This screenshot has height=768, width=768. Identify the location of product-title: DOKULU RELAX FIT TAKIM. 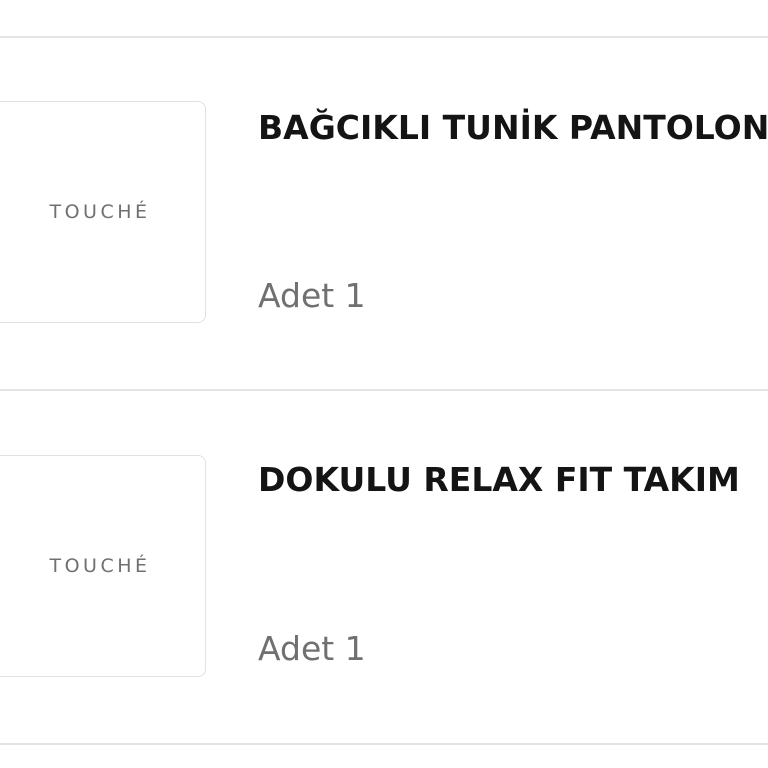
(499, 479).